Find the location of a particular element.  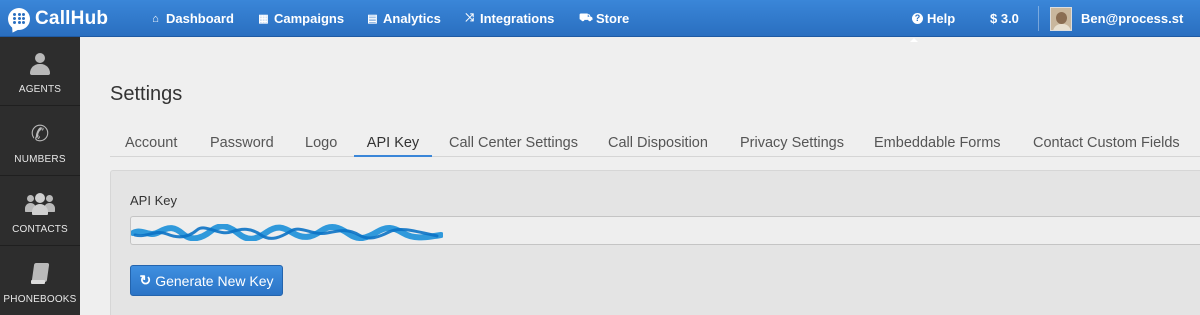

tab-call-disposition: Call Disposition is located at coordinates (658, 141).